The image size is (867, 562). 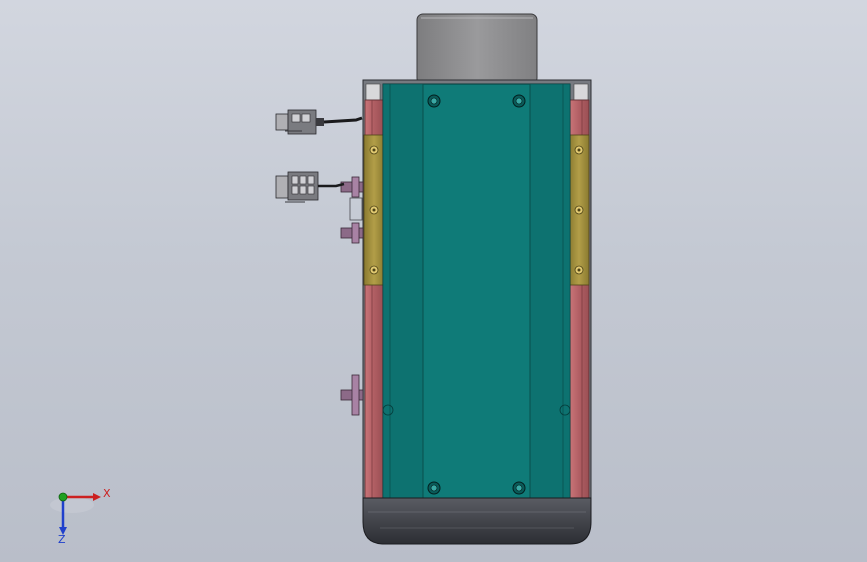 I want to click on left-guide-strip, so click(x=374, y=210).